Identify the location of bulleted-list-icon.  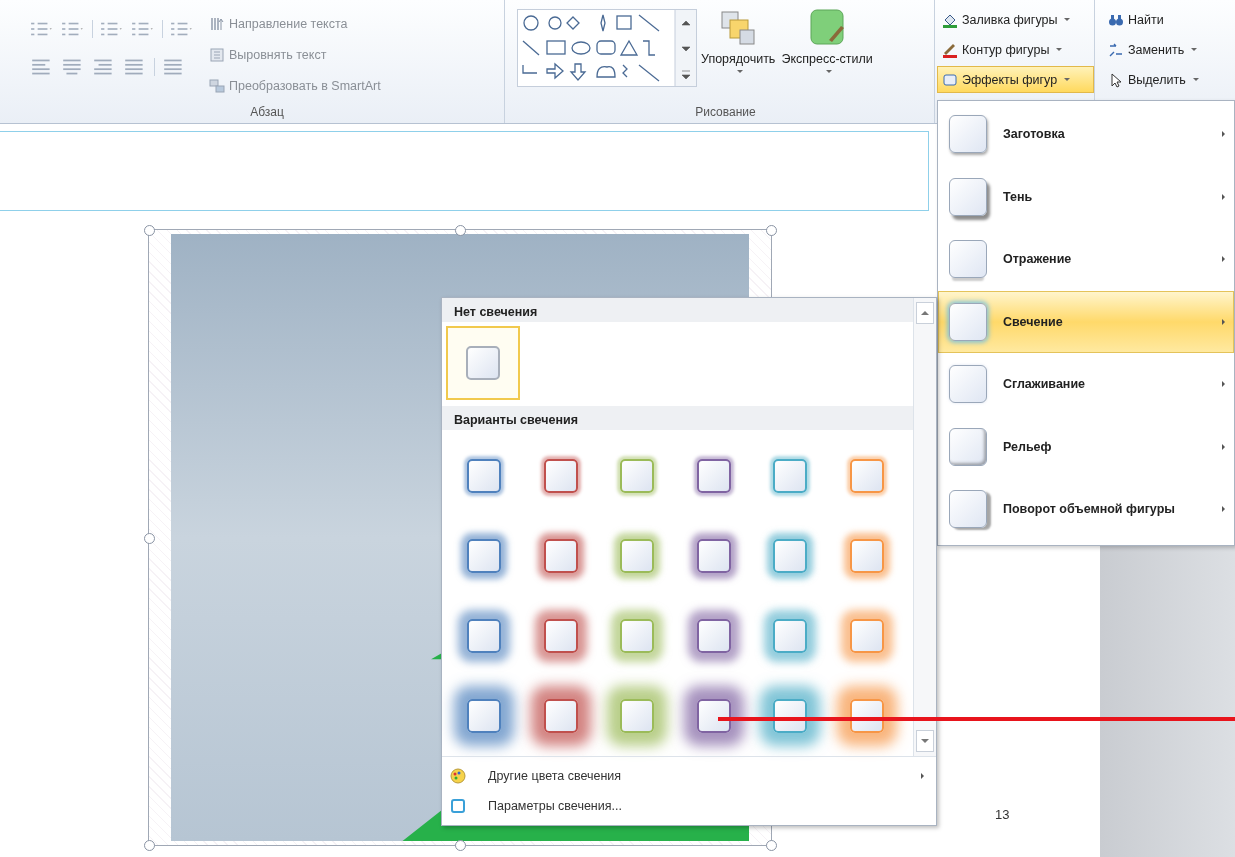
(42, 29).